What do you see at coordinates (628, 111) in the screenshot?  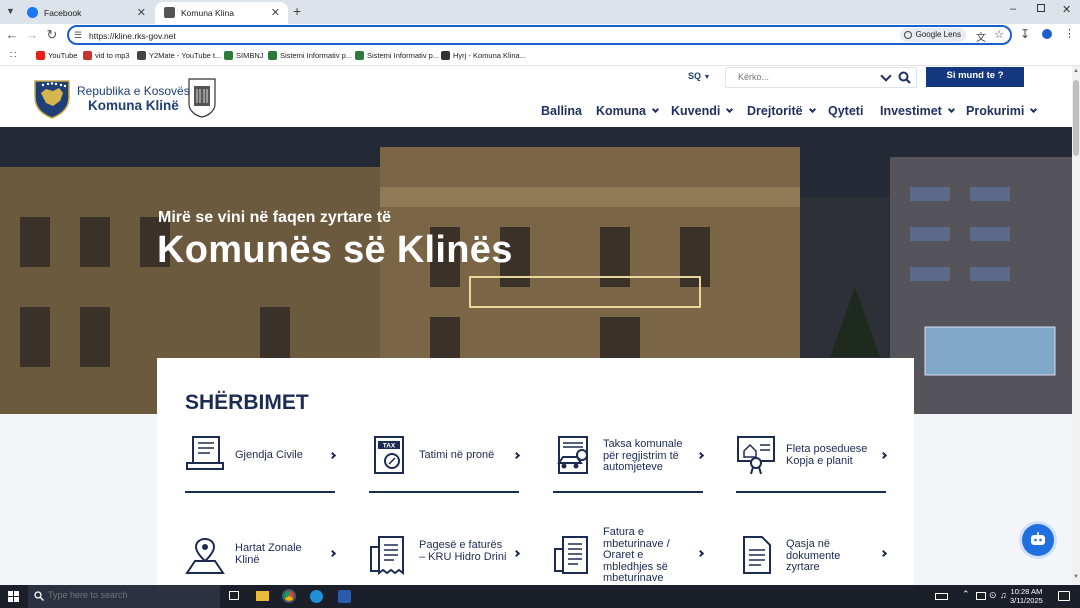 I see `nav-komuna: Komuna` at bounding box center [628, 111].